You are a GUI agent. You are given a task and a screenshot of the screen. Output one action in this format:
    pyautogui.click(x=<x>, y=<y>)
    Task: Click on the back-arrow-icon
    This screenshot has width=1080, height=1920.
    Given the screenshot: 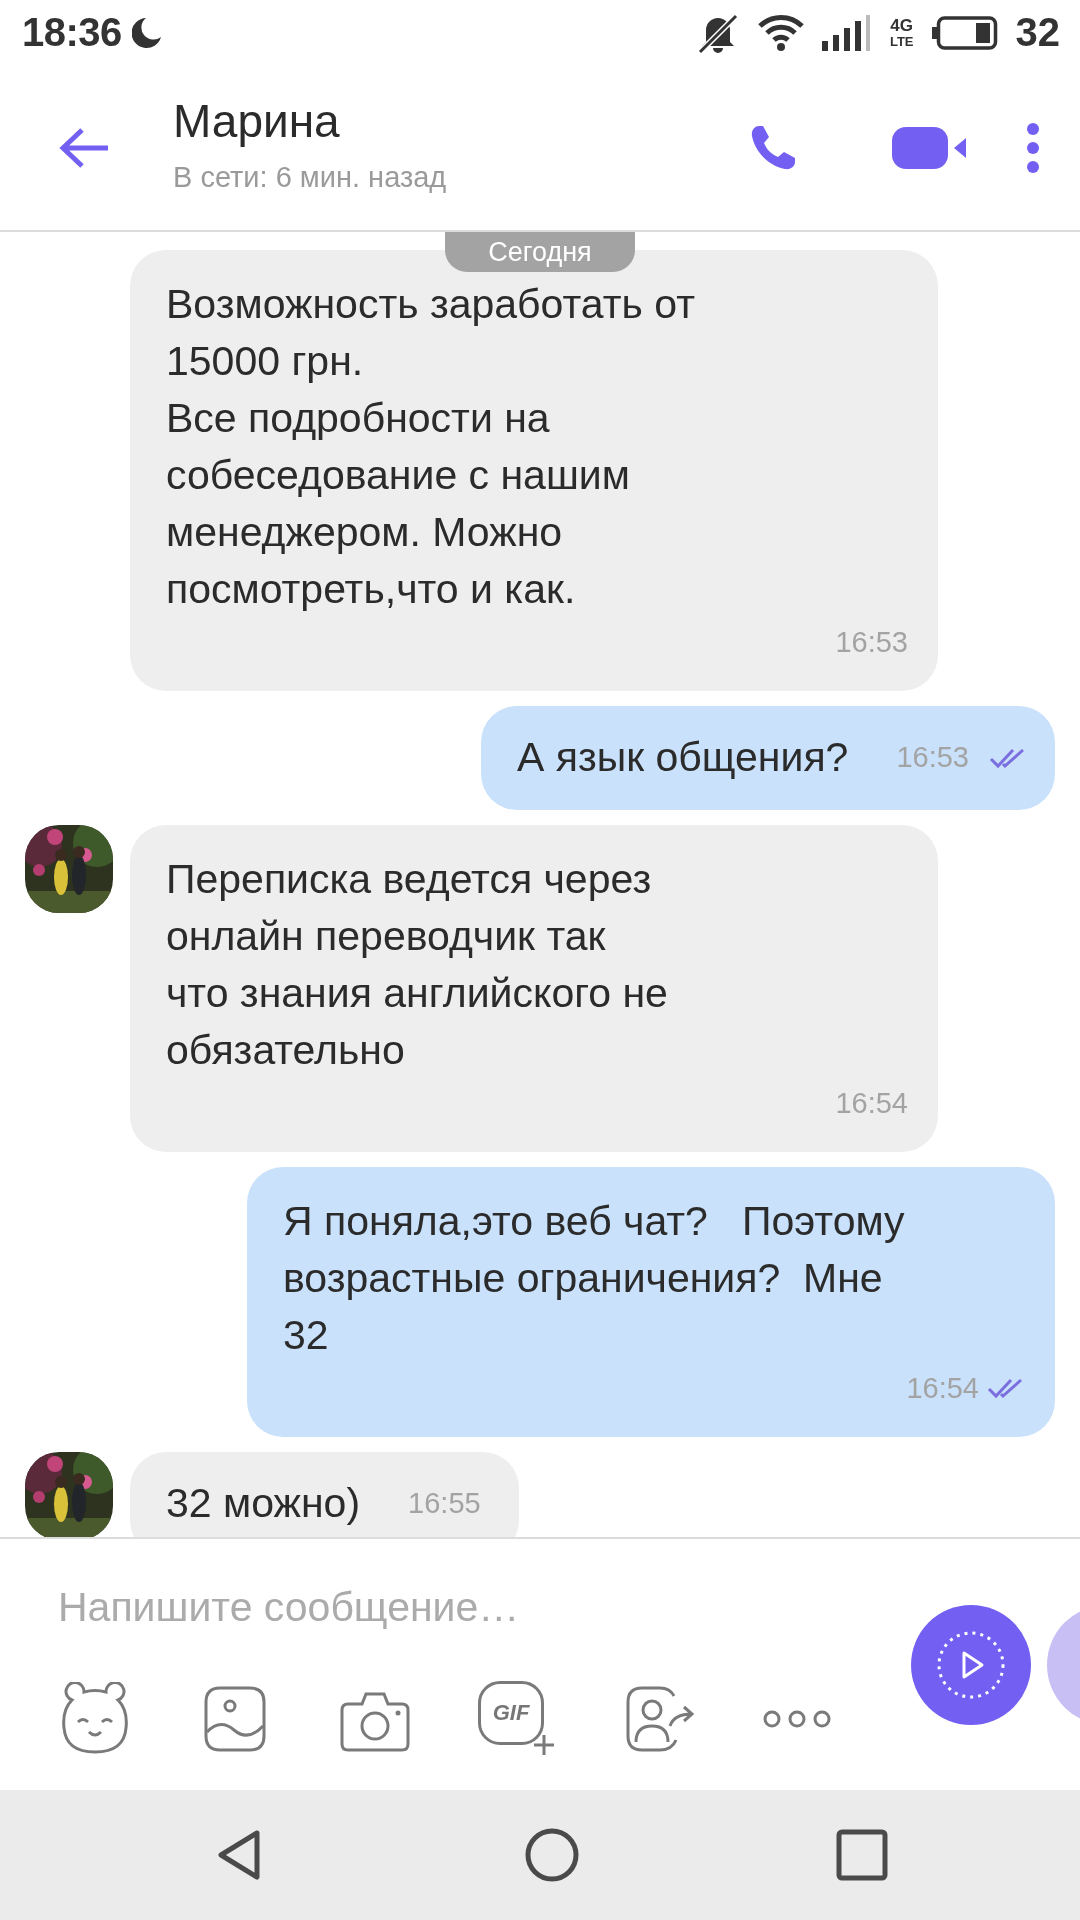 What is the action you would take?
    pyautogui.click(x=84, y=147)
    